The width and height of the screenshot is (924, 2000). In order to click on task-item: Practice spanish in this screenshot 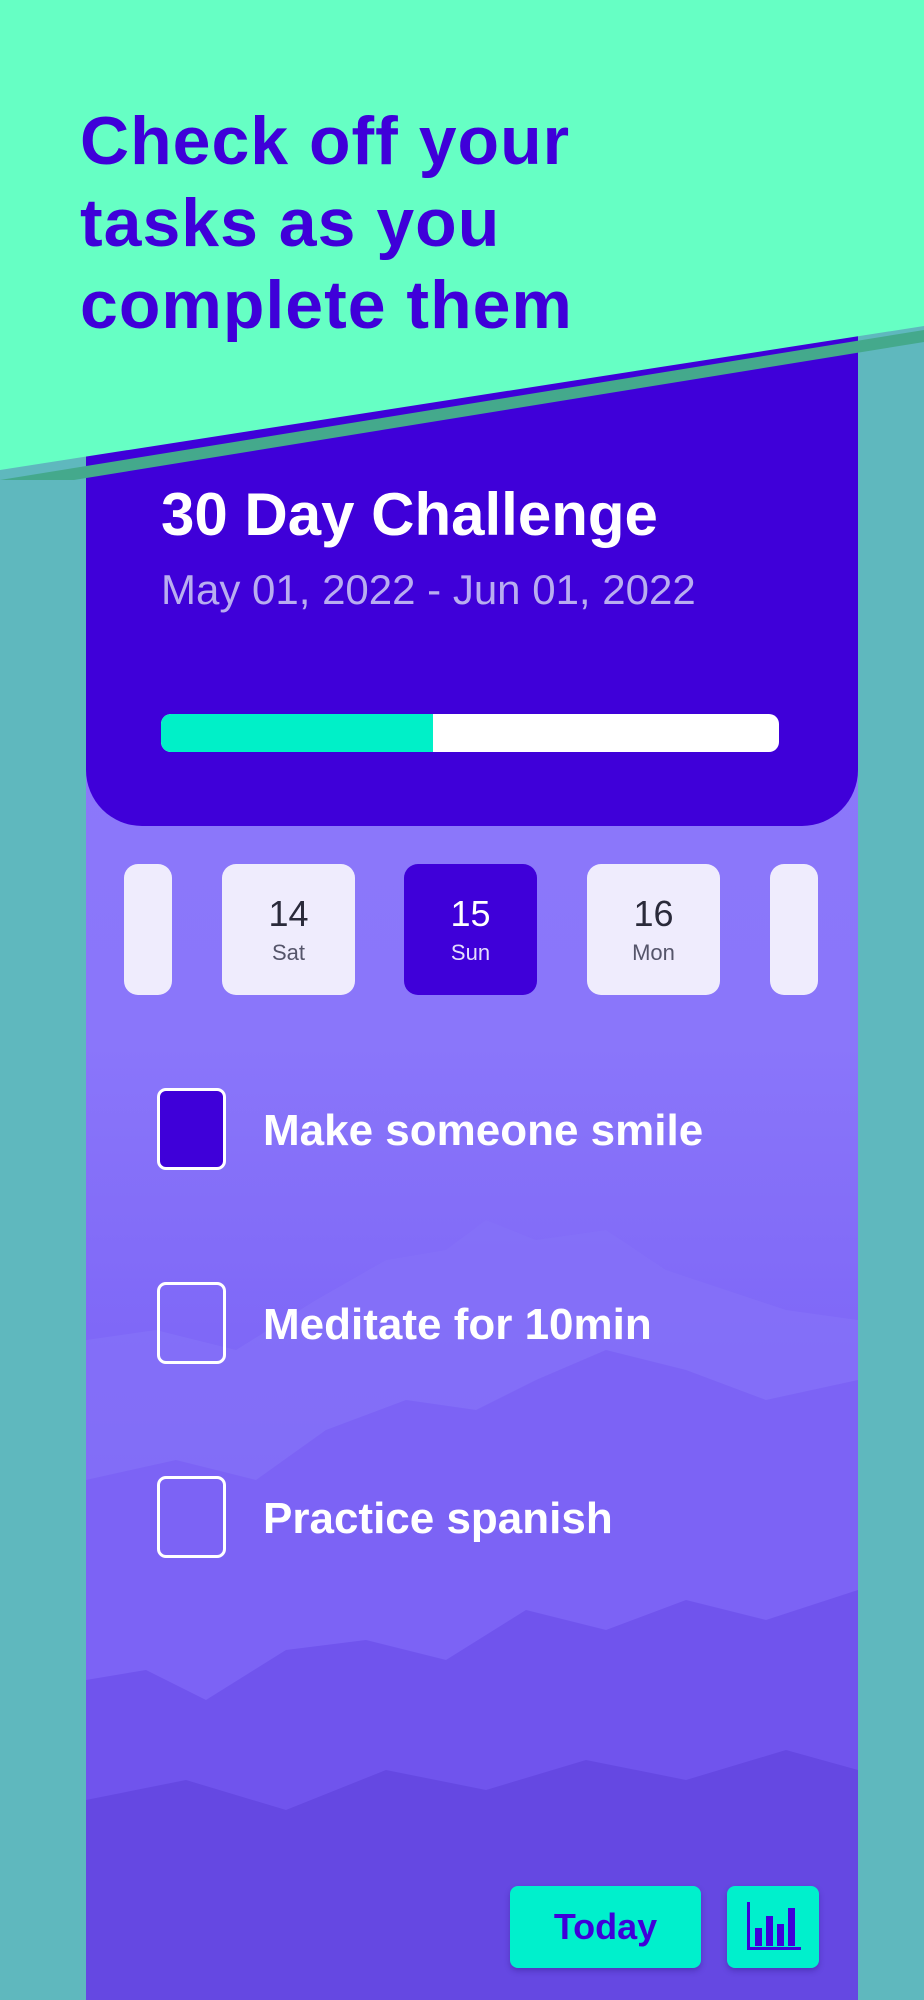, I will do `click(487, 1517)`.